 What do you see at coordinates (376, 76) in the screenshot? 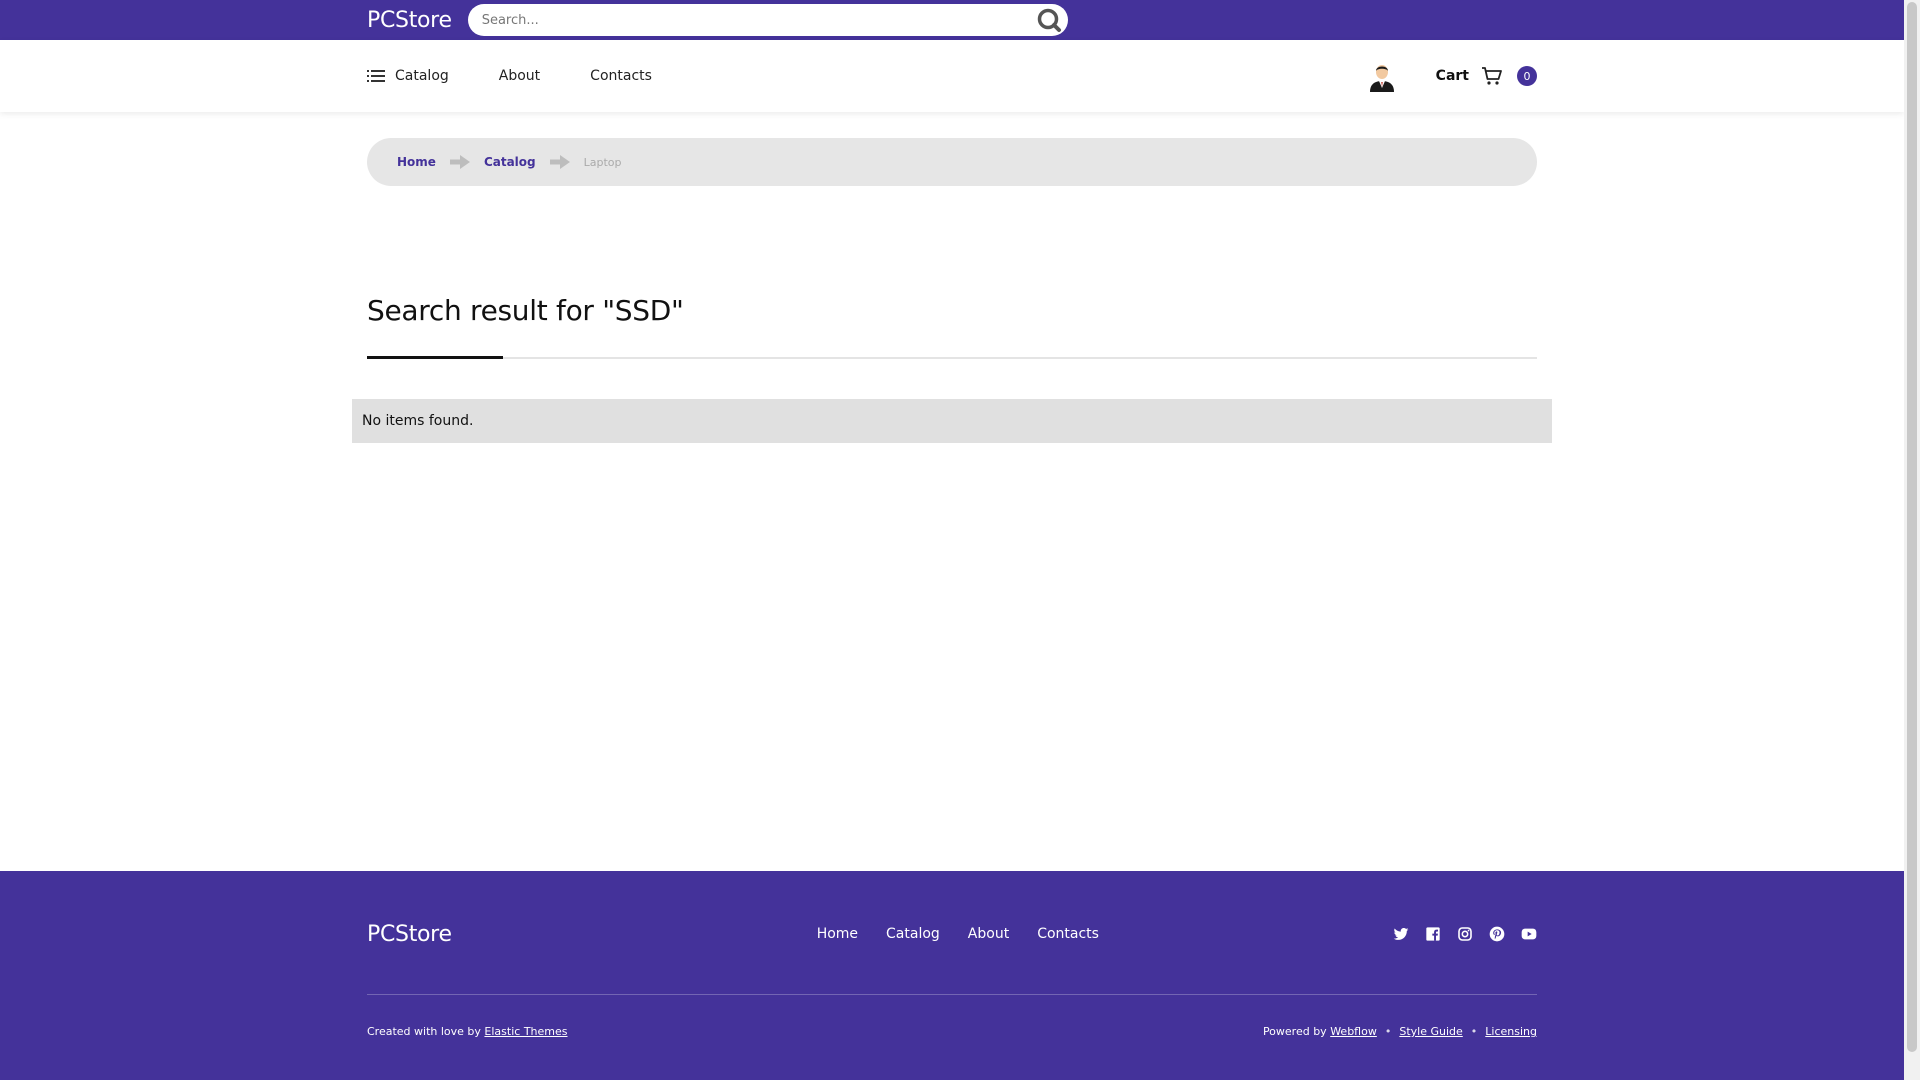
I see `list-icon` at bounding box center [376, 76].